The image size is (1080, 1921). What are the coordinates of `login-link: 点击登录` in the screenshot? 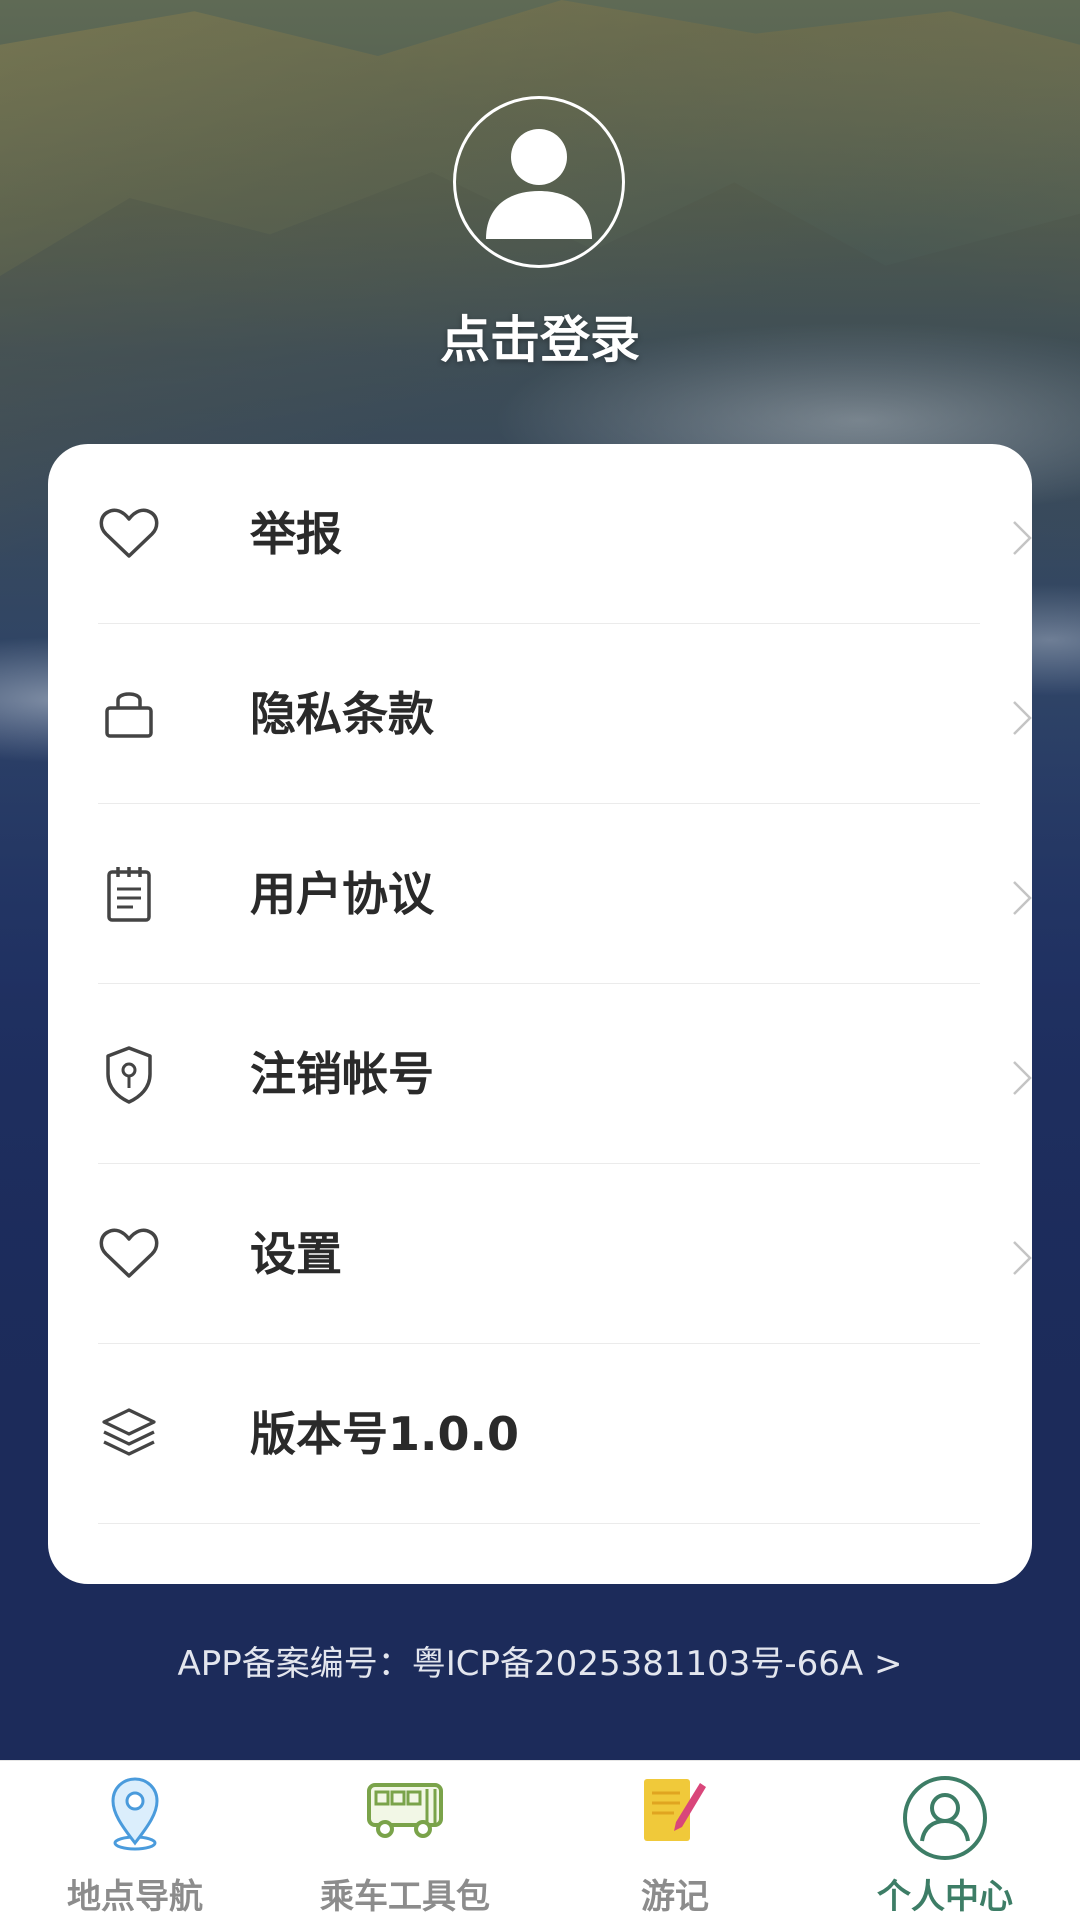 It's located at (540, 336).